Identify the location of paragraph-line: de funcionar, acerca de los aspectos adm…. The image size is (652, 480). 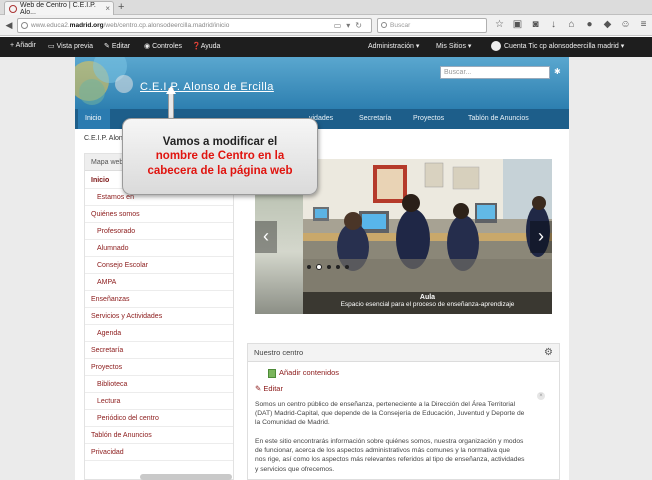
(382, 451).